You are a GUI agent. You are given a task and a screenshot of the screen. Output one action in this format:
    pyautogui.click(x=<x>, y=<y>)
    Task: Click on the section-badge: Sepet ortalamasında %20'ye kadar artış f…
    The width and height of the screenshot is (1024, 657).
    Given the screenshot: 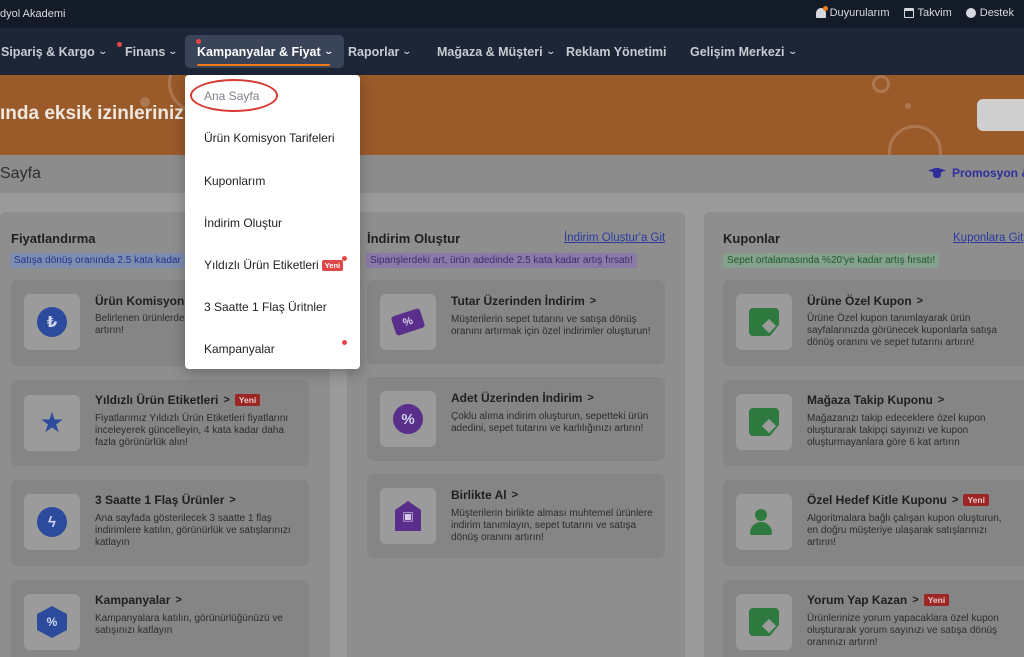 What is the action you would take?
    pyautogui.click(x=831, y=260)
    